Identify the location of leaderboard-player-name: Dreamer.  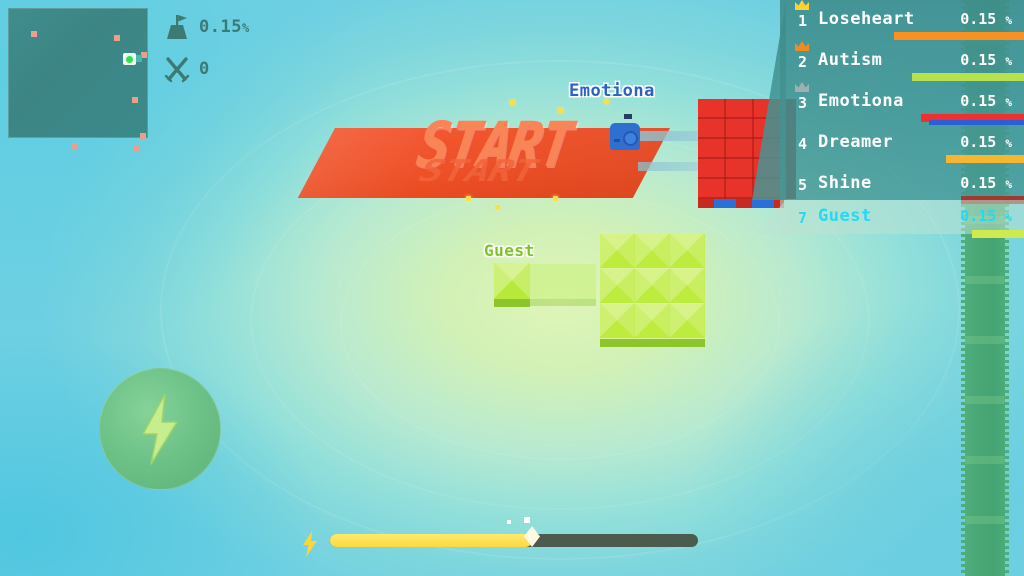
(856, 142).